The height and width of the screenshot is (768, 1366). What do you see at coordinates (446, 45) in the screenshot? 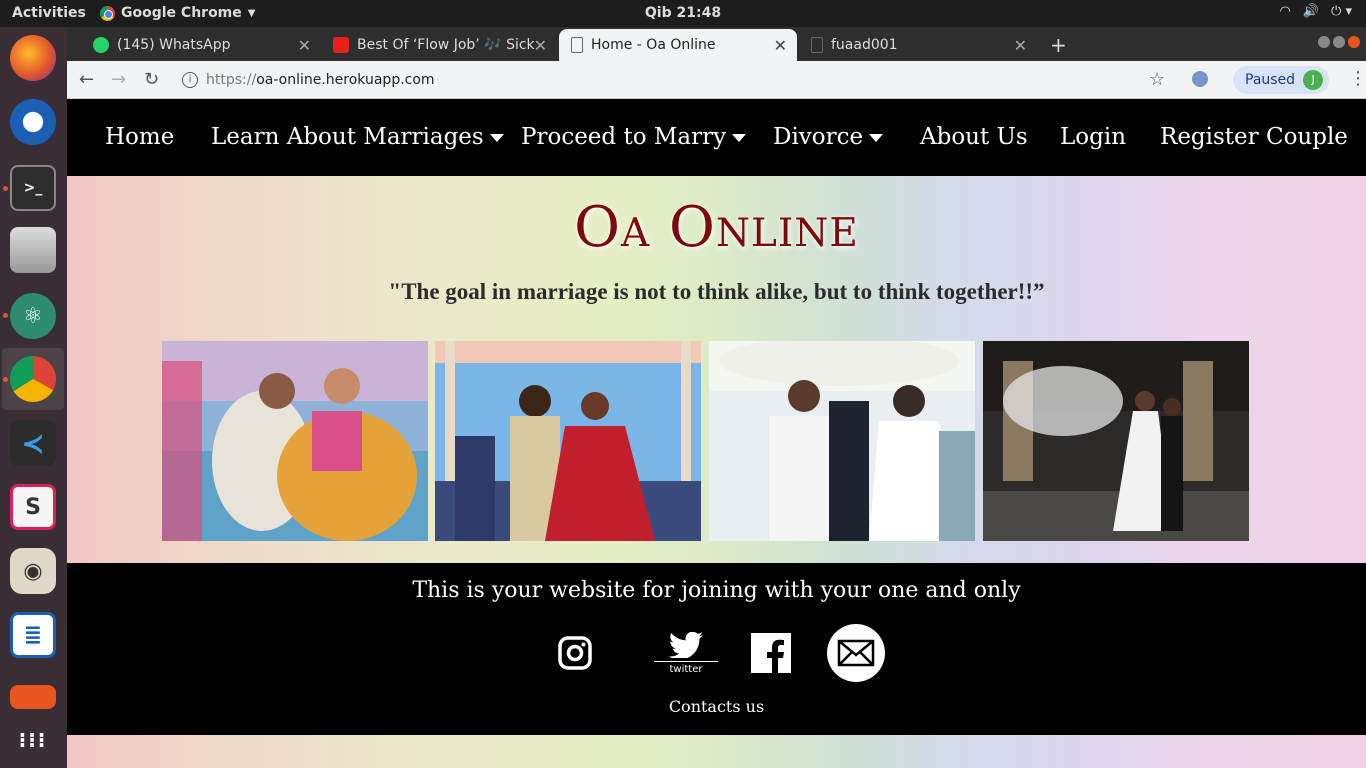
I see `tab-label: Best Of ‘Flow Job’ 🎶 Sick` at bounding box center [446, 45].